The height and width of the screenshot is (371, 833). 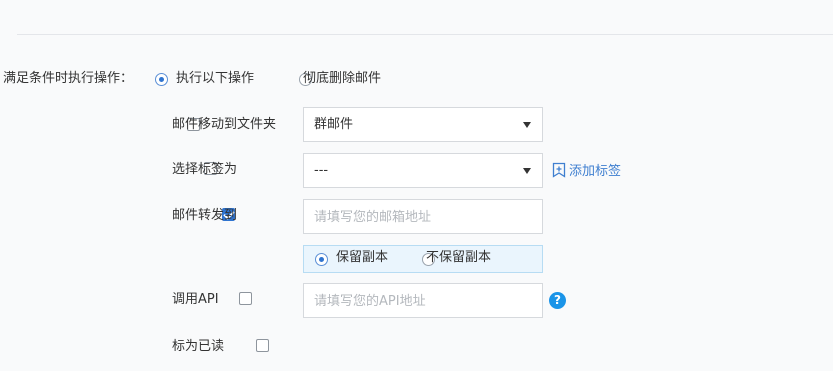 I want to click on copy-options-box: 保留副本 不保留副本, so click(x=423, y=259).